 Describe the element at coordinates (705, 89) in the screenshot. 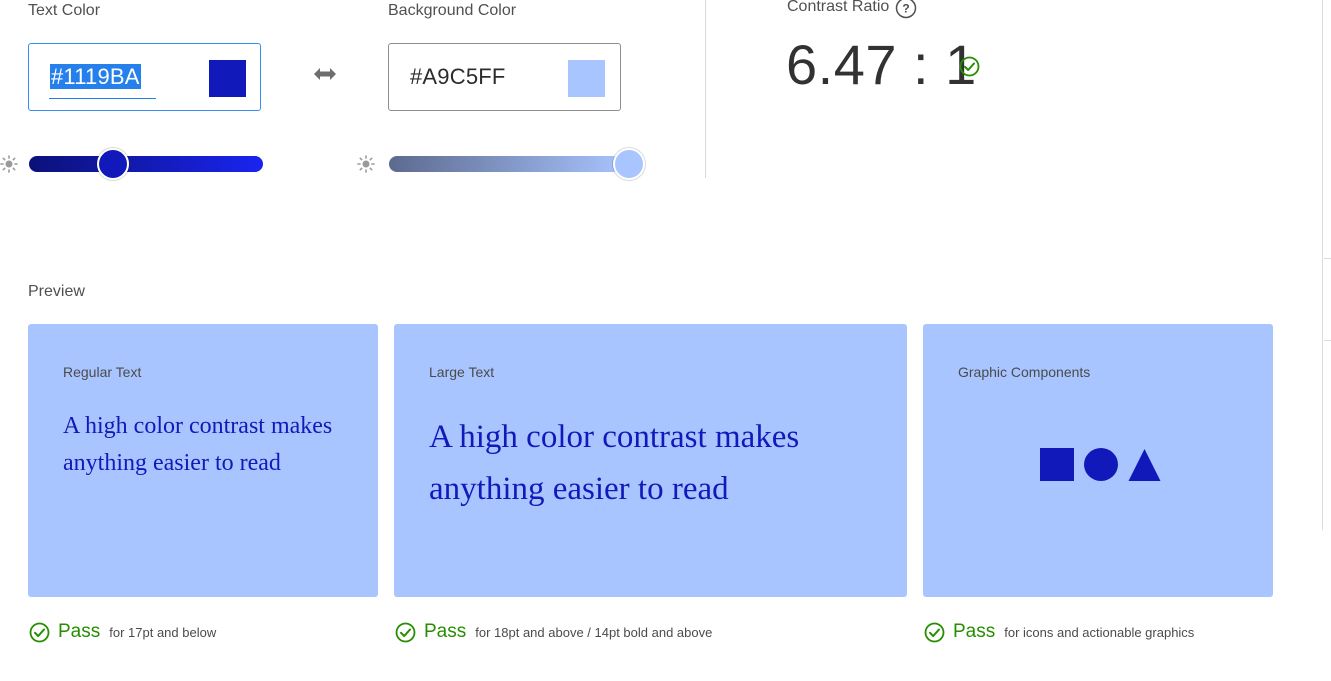

I see `section-divider` at that location.